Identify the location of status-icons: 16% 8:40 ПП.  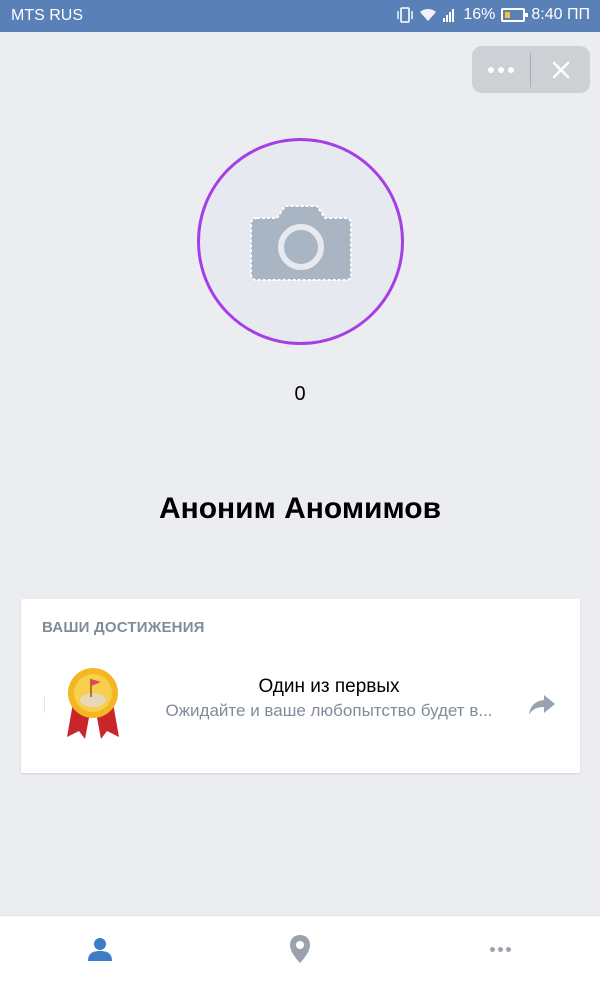
(493, 15).